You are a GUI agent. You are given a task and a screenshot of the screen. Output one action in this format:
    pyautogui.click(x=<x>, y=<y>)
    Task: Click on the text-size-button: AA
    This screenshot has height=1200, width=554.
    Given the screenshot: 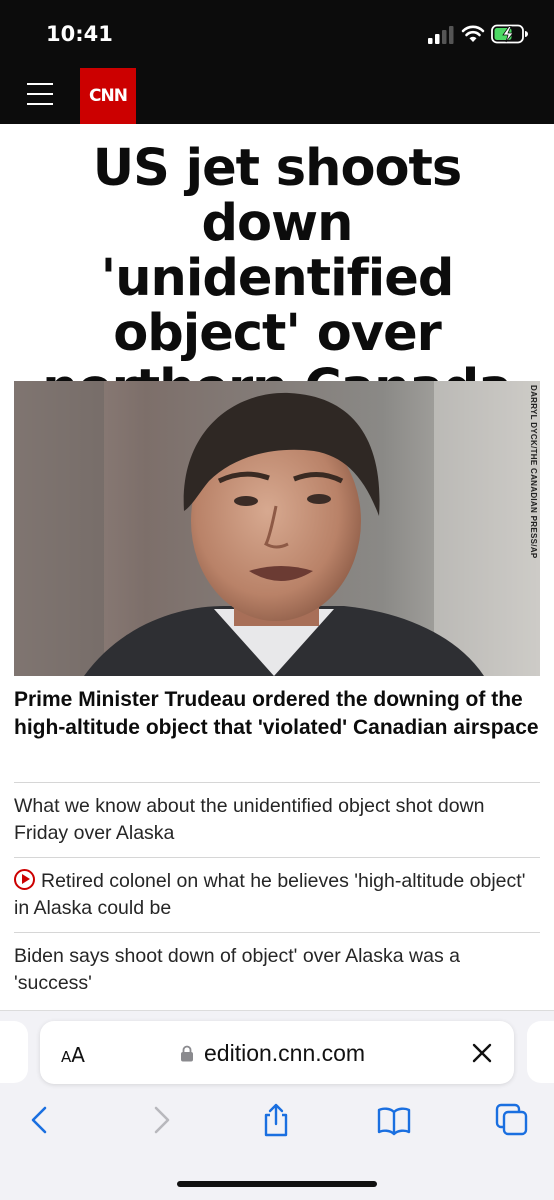 What is the action you would take?
    pyautogui.click(x=73, y=1055)
    